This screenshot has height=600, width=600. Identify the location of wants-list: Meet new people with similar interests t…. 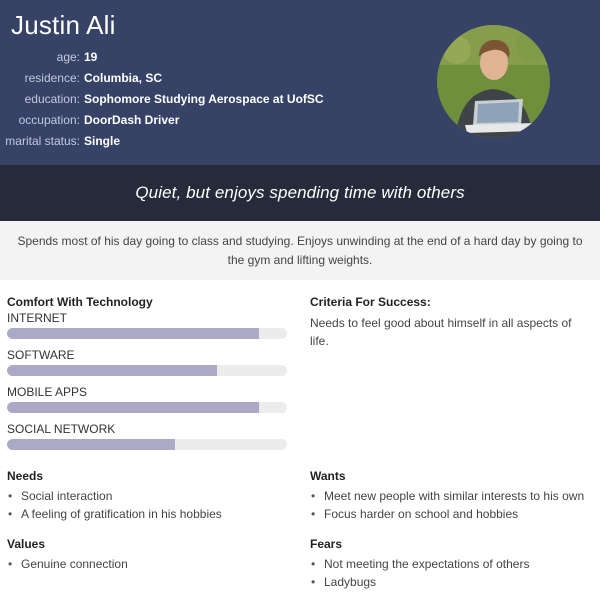
(450, 505).